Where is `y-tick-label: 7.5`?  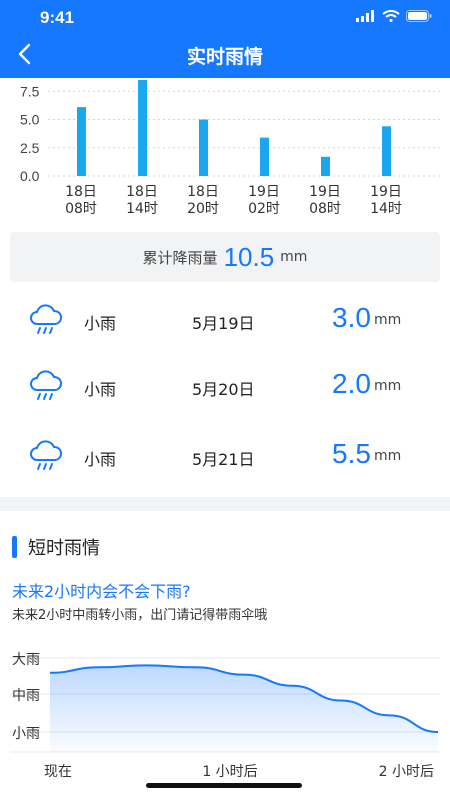 y-tick-label: 7.5 is located at coordinates (30, 91).